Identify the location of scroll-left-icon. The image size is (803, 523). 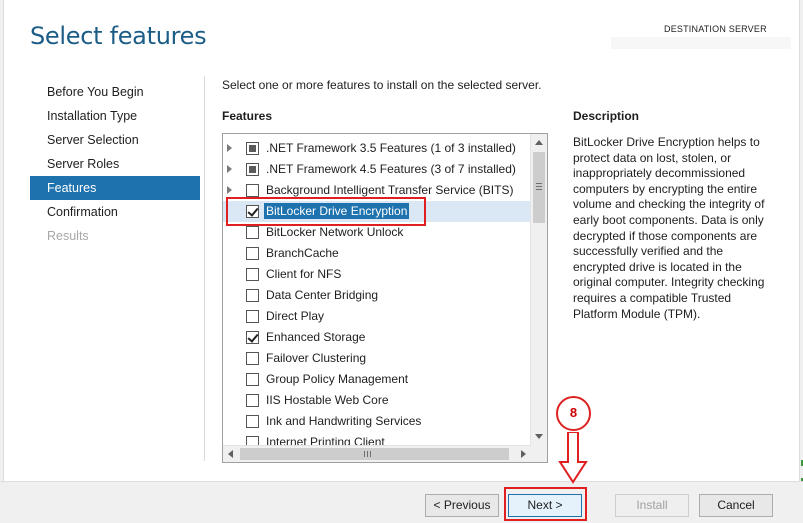
(230, 454).